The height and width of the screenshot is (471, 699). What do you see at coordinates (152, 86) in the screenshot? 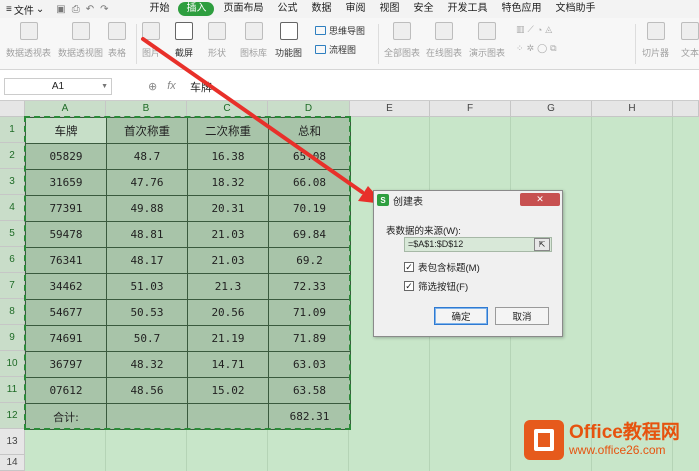
I see `zoom-icon: ⊕` at bounding box center [152, 86].